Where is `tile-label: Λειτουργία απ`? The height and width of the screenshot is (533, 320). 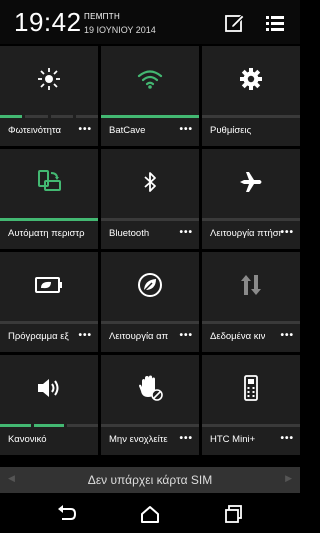
tile-label: Λειτουργία απ is located at coordinates (139, 336).